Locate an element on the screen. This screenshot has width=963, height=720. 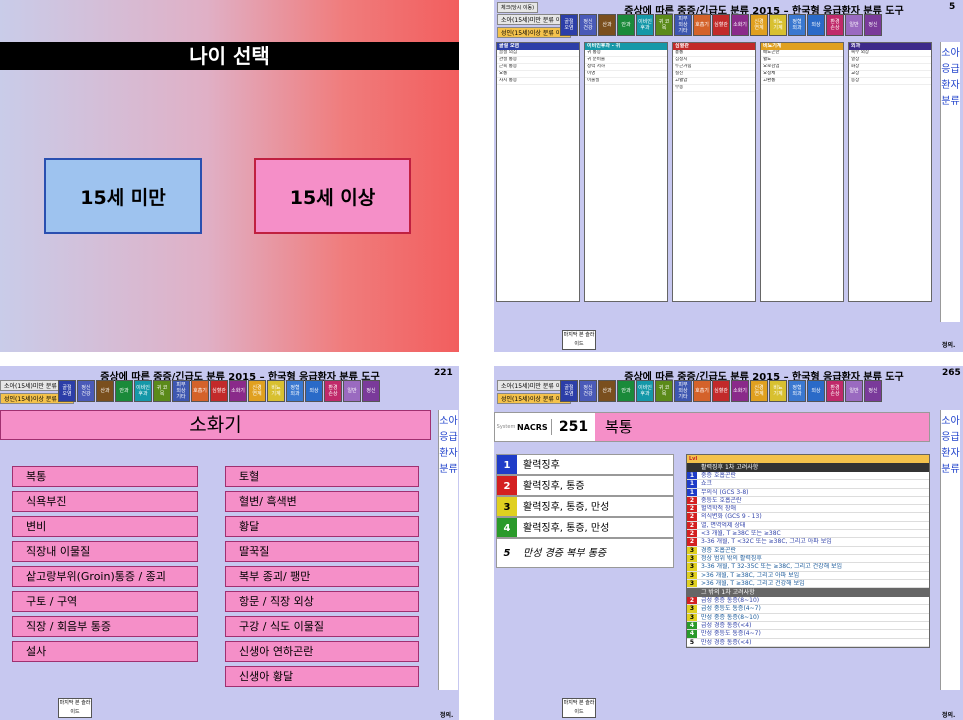
modifier-row: 1 중증 호흡곤란 is located at coordinates (808, 476).